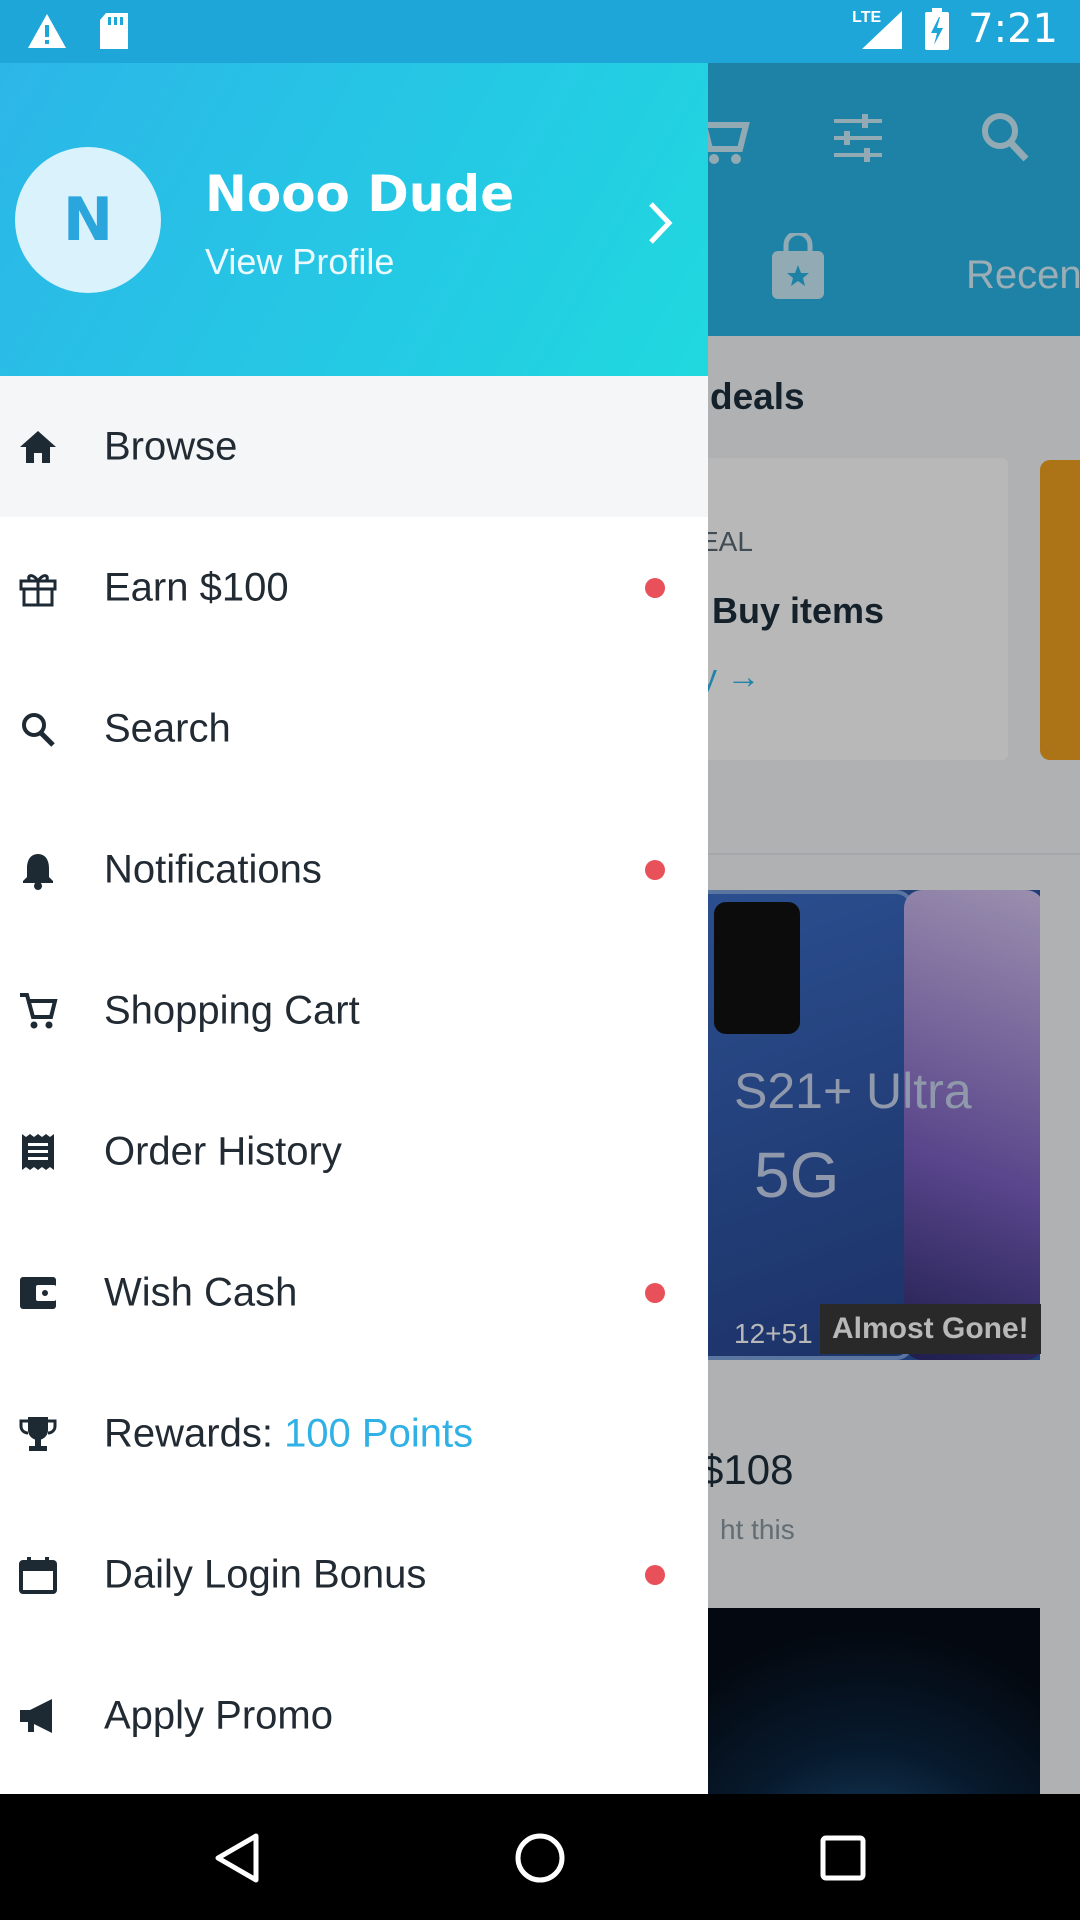 The width and height of the screenshot is (1080, 1920). I want to click on megaphone-icon, so click(36, 1715).